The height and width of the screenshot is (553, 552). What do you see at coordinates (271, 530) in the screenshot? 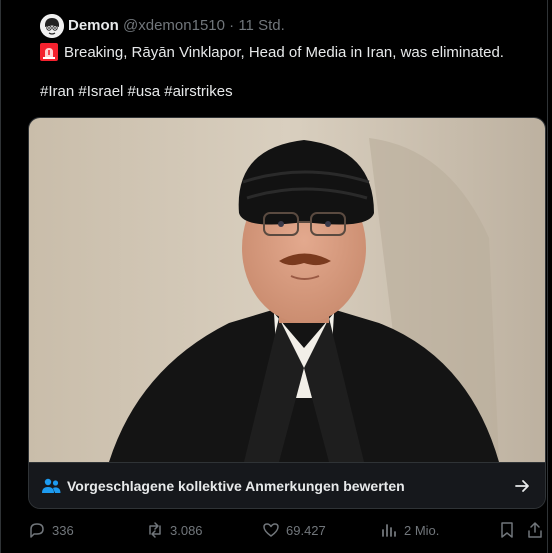
I see `heart-icon` at bounding box center [271, 530].